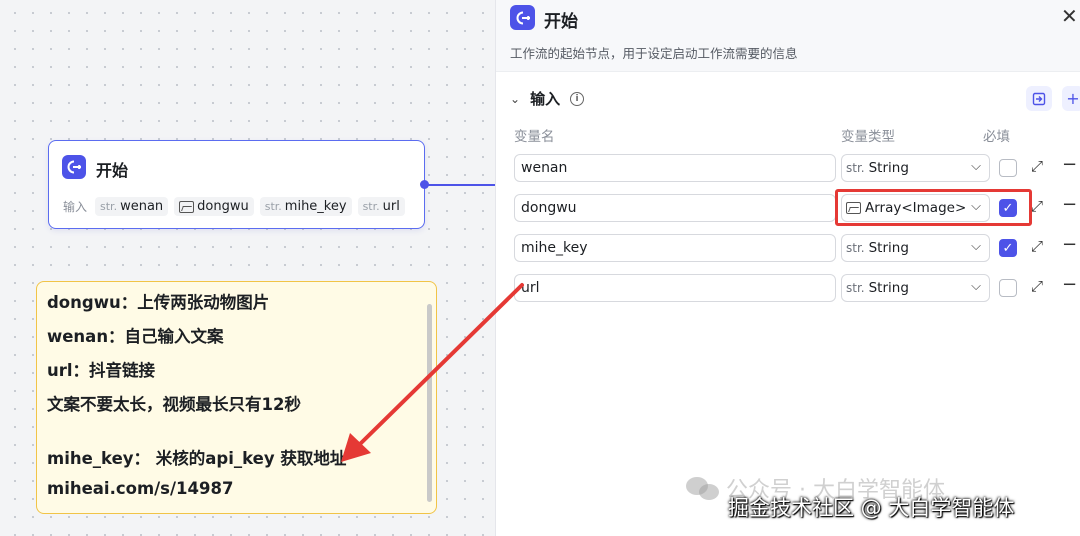 Image resolution: width=1080 pixels, height=536 pixels. I want to click on note-line: mihe_key： 米核的api_key 获取地址, so click(197, 458).